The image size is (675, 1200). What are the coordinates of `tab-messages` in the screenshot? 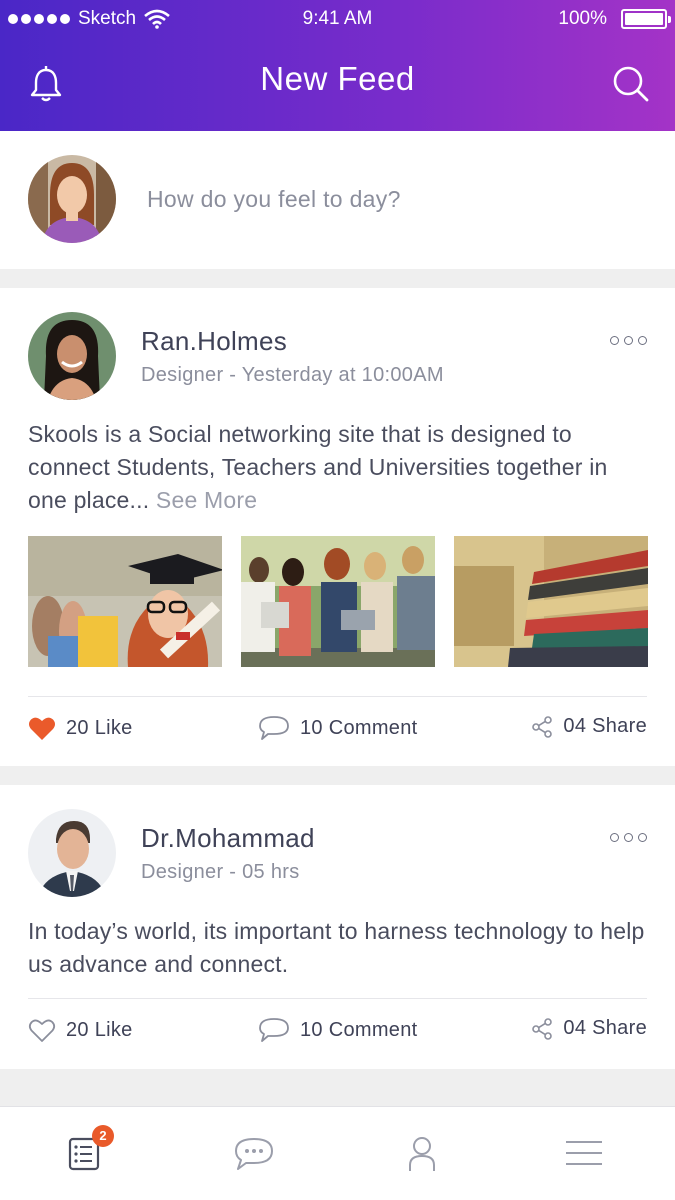 It's located at (252, 1153).